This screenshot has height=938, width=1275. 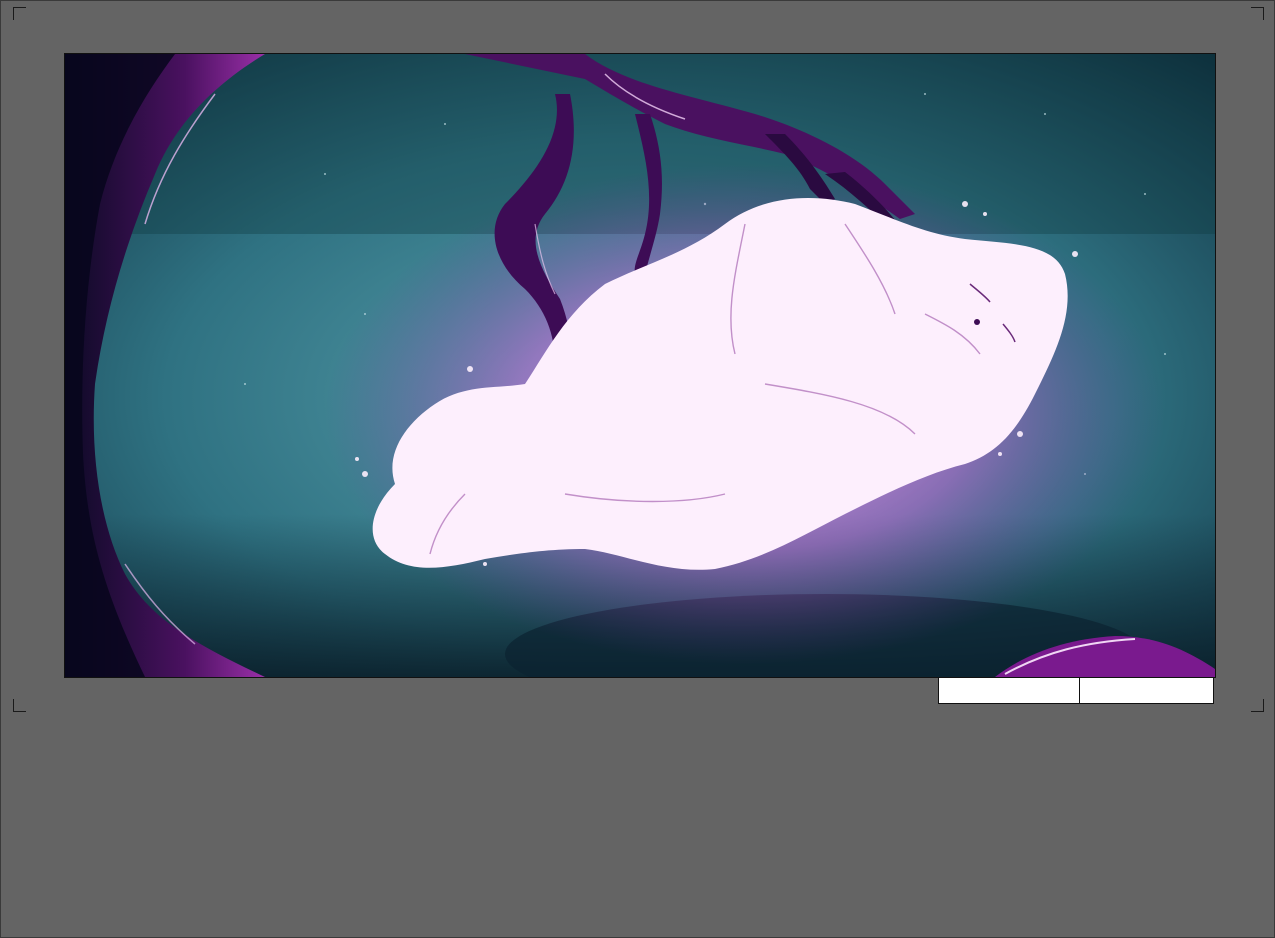 I want to click on crop-mark-top-left, so click(x=19, y=13).